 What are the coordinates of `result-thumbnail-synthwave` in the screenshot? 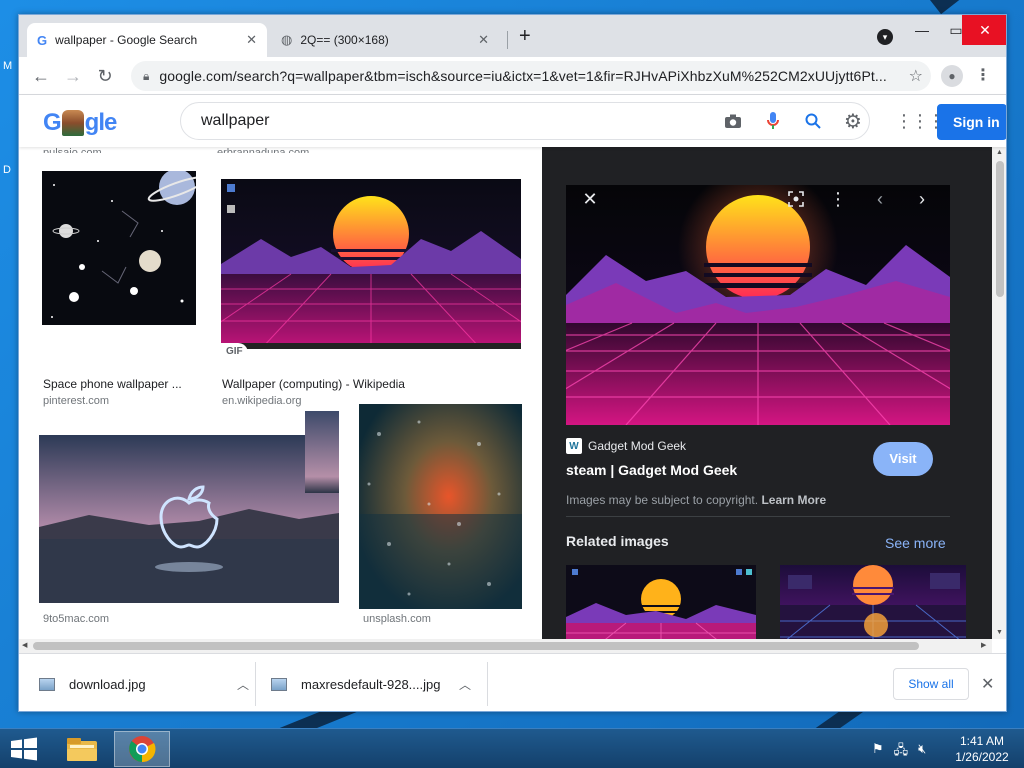 It's located at (371, 264).